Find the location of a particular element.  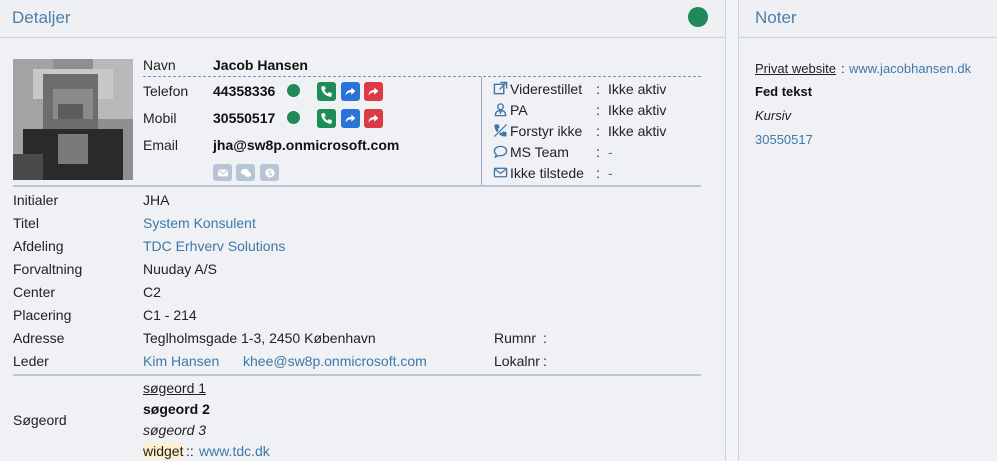

chat-button is located at coordinates (245, 172).